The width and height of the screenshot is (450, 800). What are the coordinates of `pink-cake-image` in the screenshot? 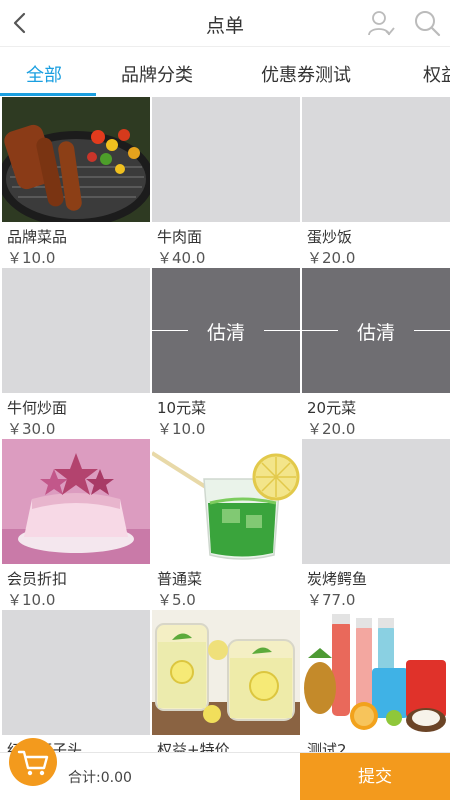 It's located at (76, 501).